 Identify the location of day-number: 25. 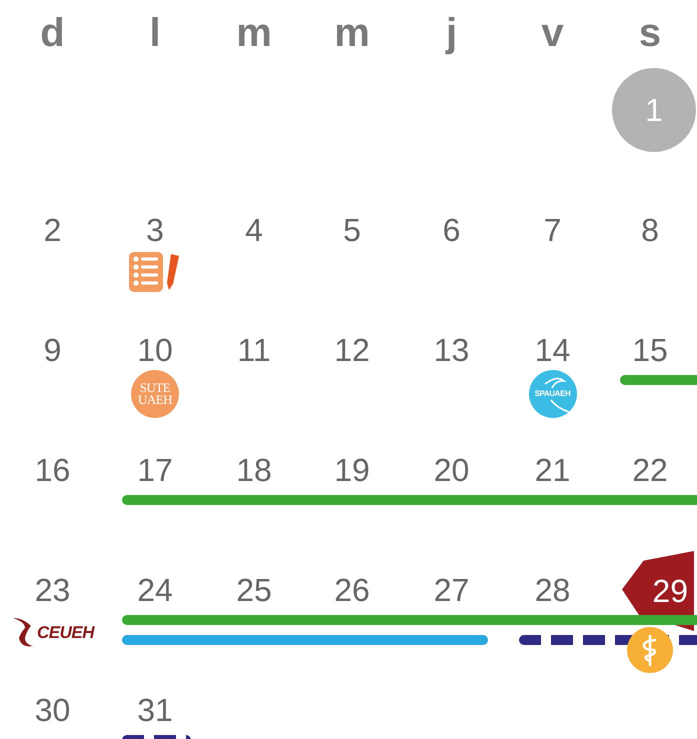
(254, 590).